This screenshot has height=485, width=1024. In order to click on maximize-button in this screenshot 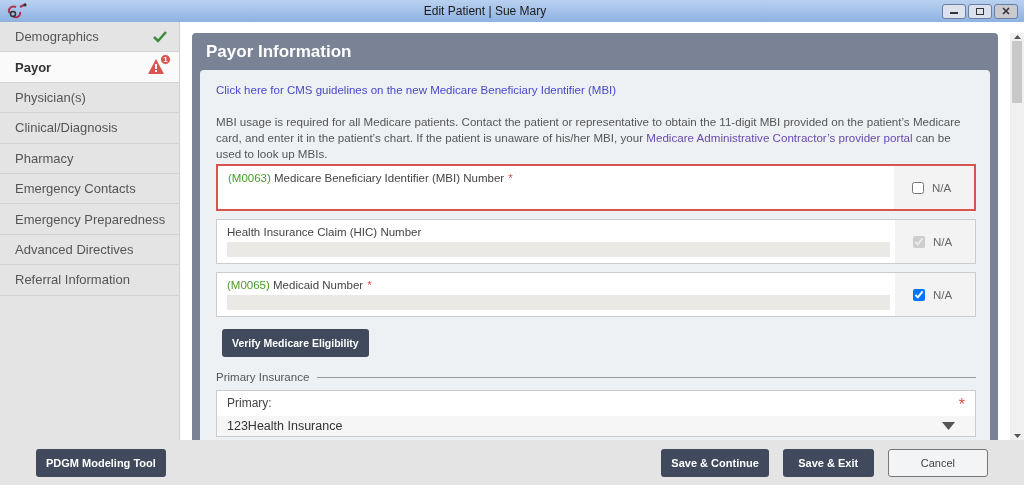, I will do `click(980, 11)`.